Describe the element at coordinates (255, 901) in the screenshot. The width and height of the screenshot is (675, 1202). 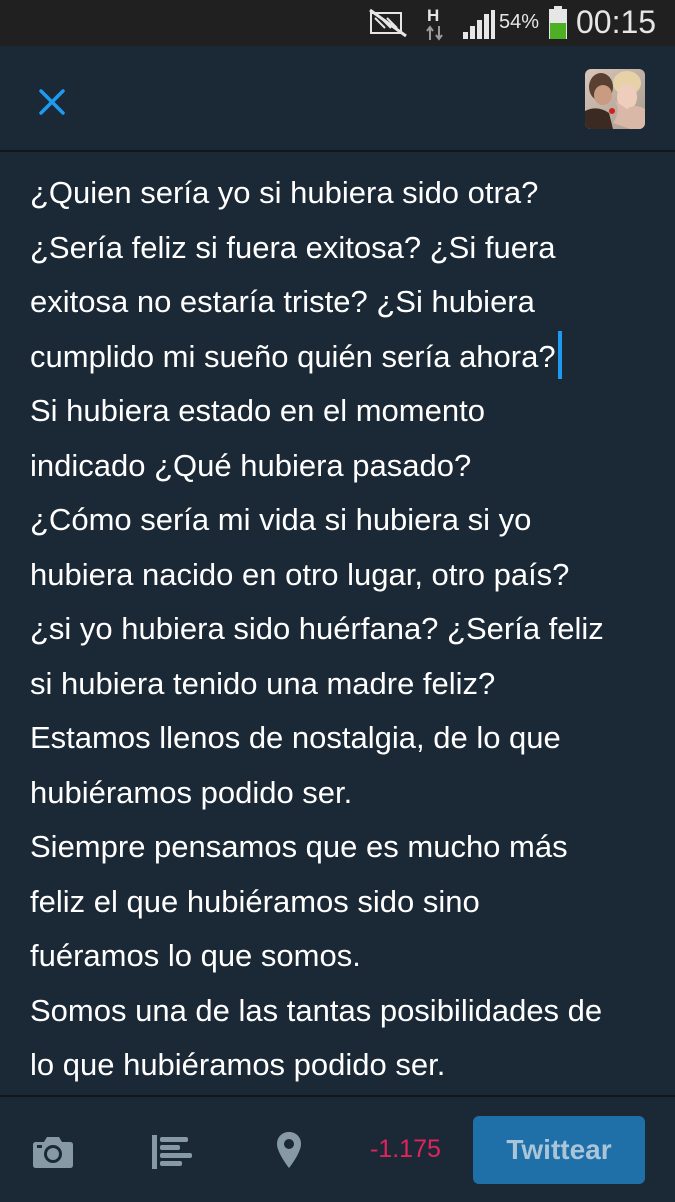
I see `text-line-content: feliz el que hubiéramos sido sino` at that location.